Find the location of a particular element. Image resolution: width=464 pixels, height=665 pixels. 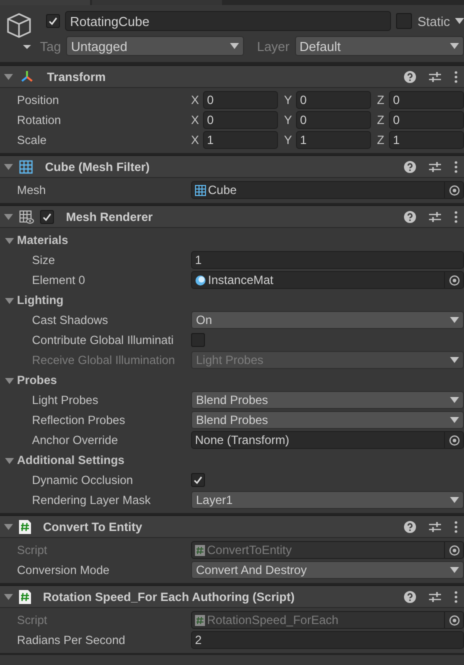

property-label: Size is located at coordinates (43, 260).